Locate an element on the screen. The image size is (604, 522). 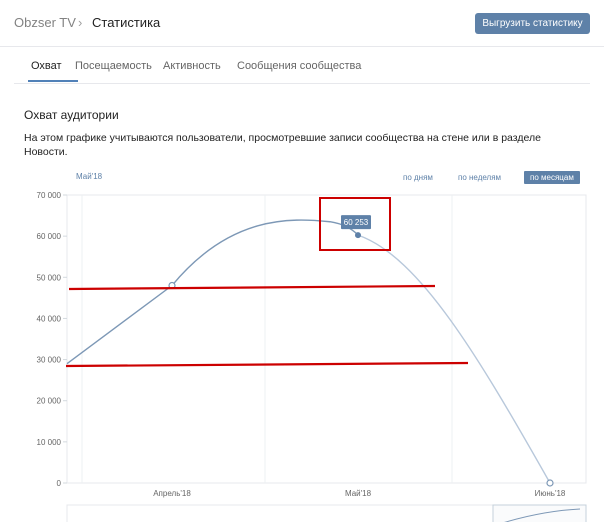
data-point-june is located at coordinates (550, 483).